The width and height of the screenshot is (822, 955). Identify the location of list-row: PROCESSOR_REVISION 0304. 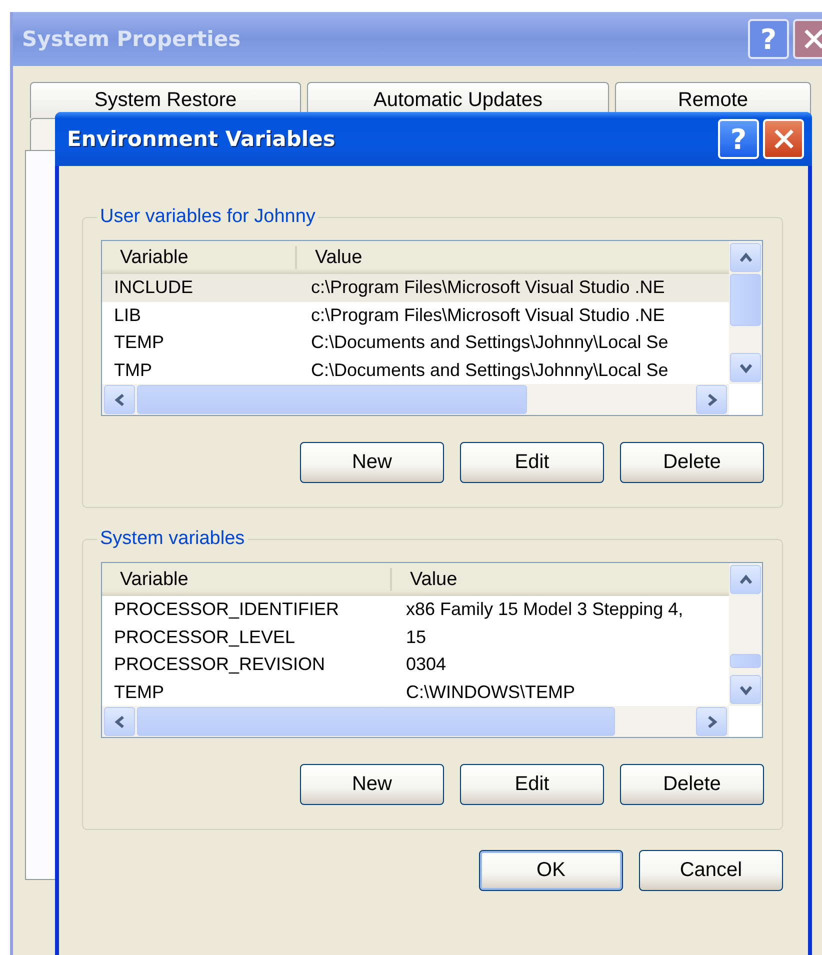
(415, 664).